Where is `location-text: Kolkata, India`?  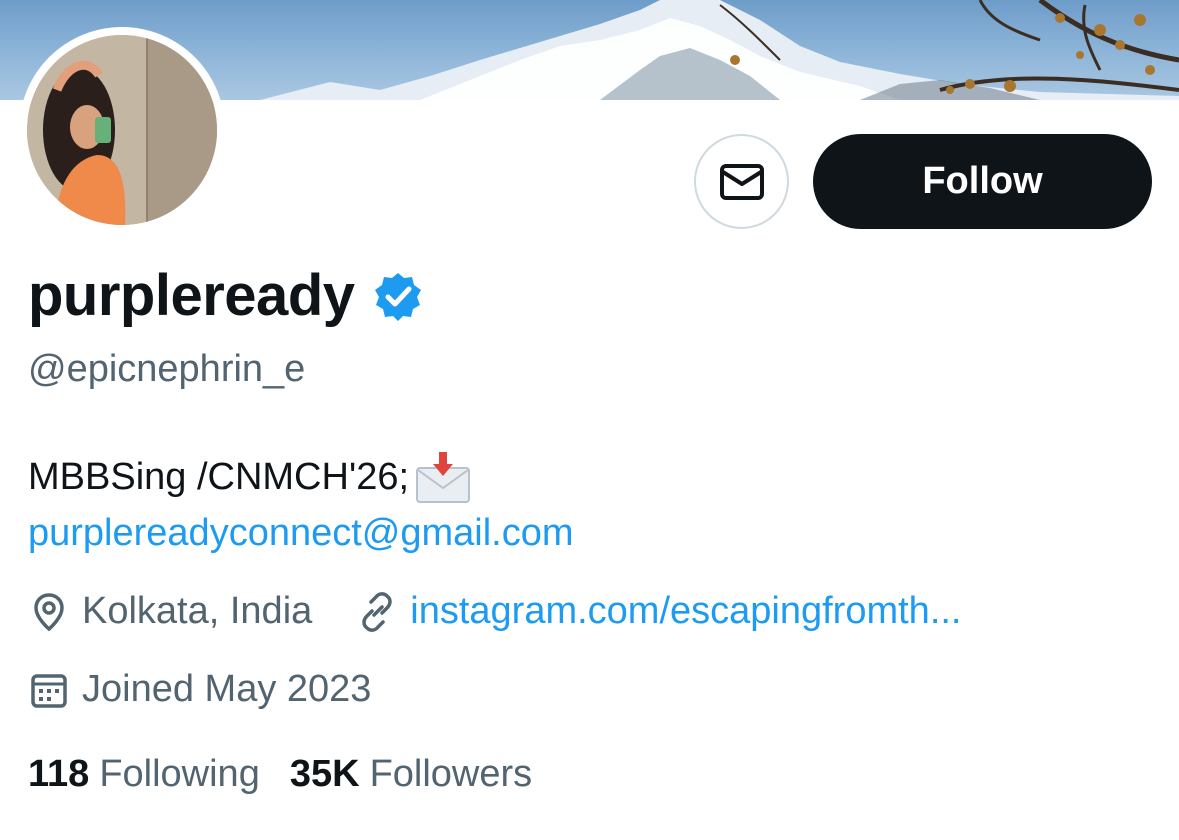
location-text: Kolkata, India is located at coordinates (197, 611).